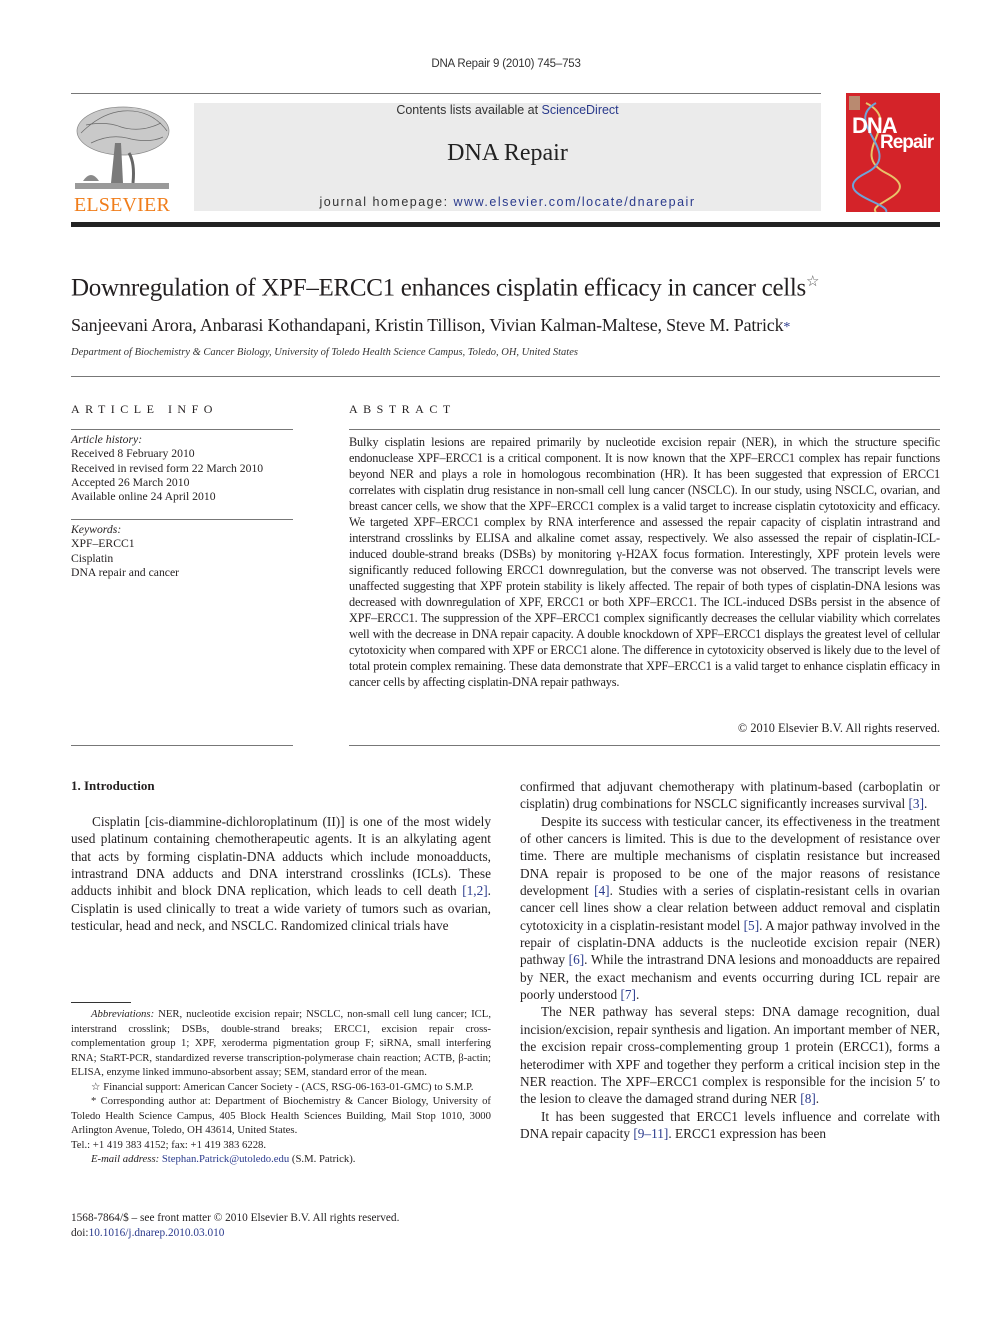  Describe the element at coordinates (92, 558) in the screenshot. I see `keyword-item: Cisplatin` at that location.